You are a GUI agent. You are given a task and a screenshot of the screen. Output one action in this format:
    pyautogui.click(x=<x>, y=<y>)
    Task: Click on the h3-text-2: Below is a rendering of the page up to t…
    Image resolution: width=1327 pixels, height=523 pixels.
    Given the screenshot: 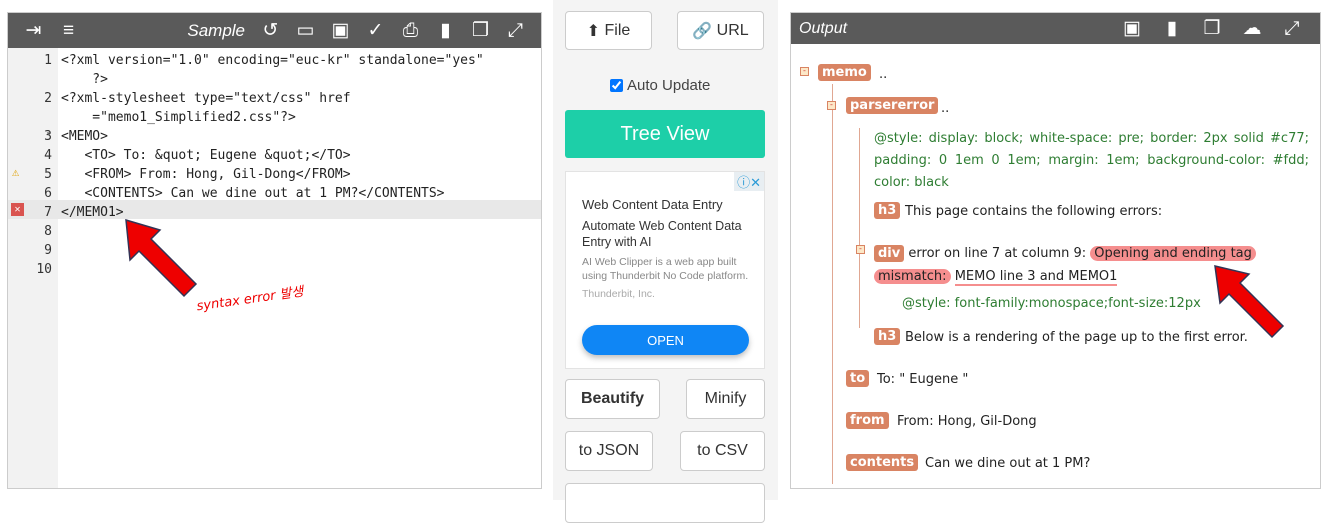 What is the action you would take?
    pyautogui.click(x=1076, y=337)
    